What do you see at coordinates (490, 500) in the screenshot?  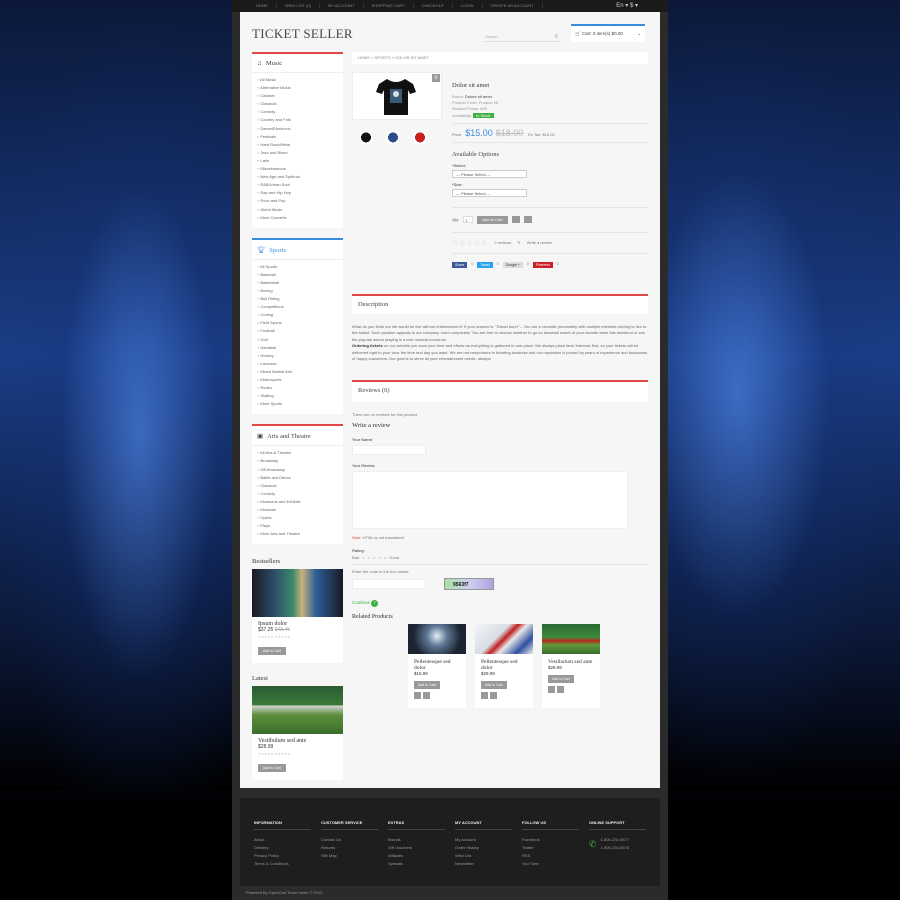 I see `review-textarea` at bounding box center [490, 500].